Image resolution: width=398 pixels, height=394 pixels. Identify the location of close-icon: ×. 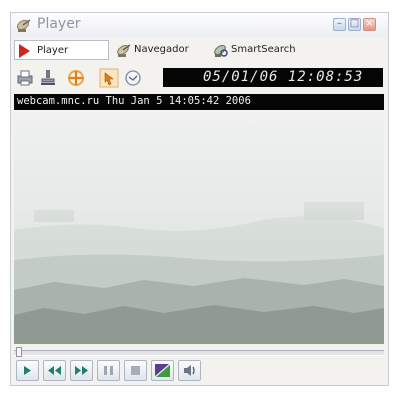
(369, 23).